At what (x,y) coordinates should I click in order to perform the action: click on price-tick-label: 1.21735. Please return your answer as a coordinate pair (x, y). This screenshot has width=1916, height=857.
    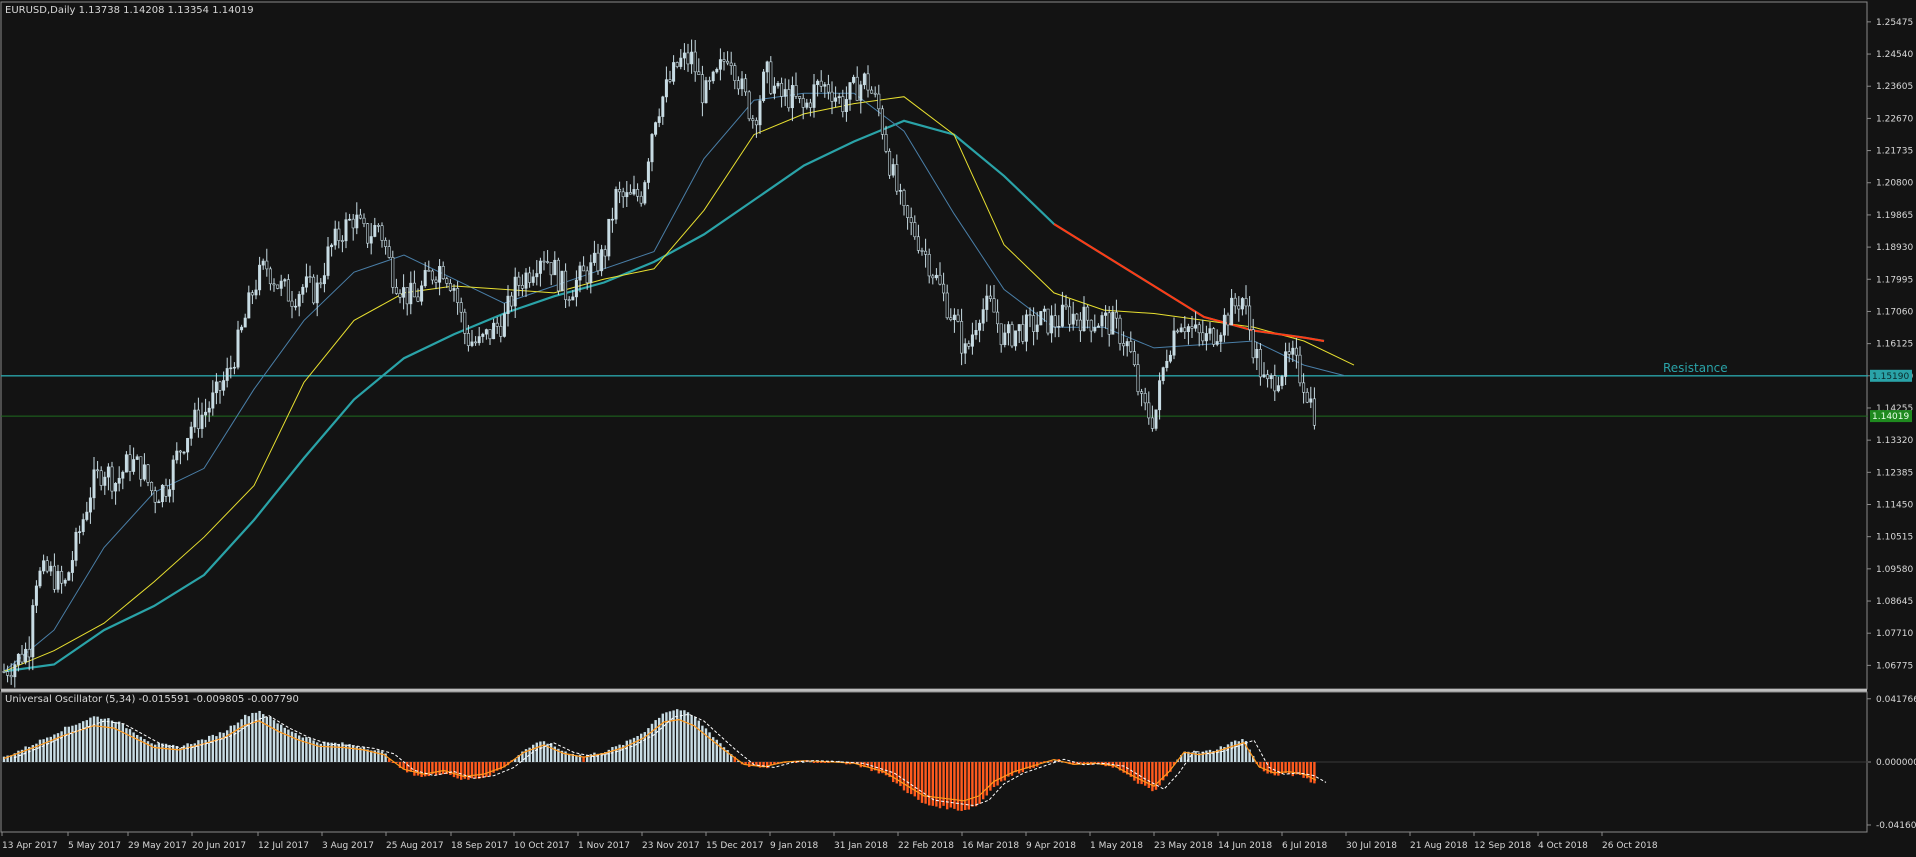
    Looking at the image, I should click on (1894, 152).